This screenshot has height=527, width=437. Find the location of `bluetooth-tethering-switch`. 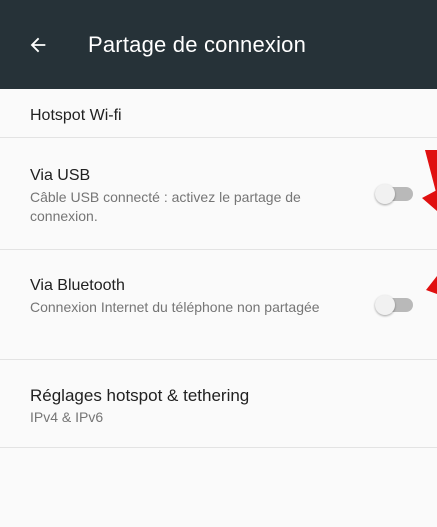

bluetooth-tethering-switch is located at coordinates (394, 304).